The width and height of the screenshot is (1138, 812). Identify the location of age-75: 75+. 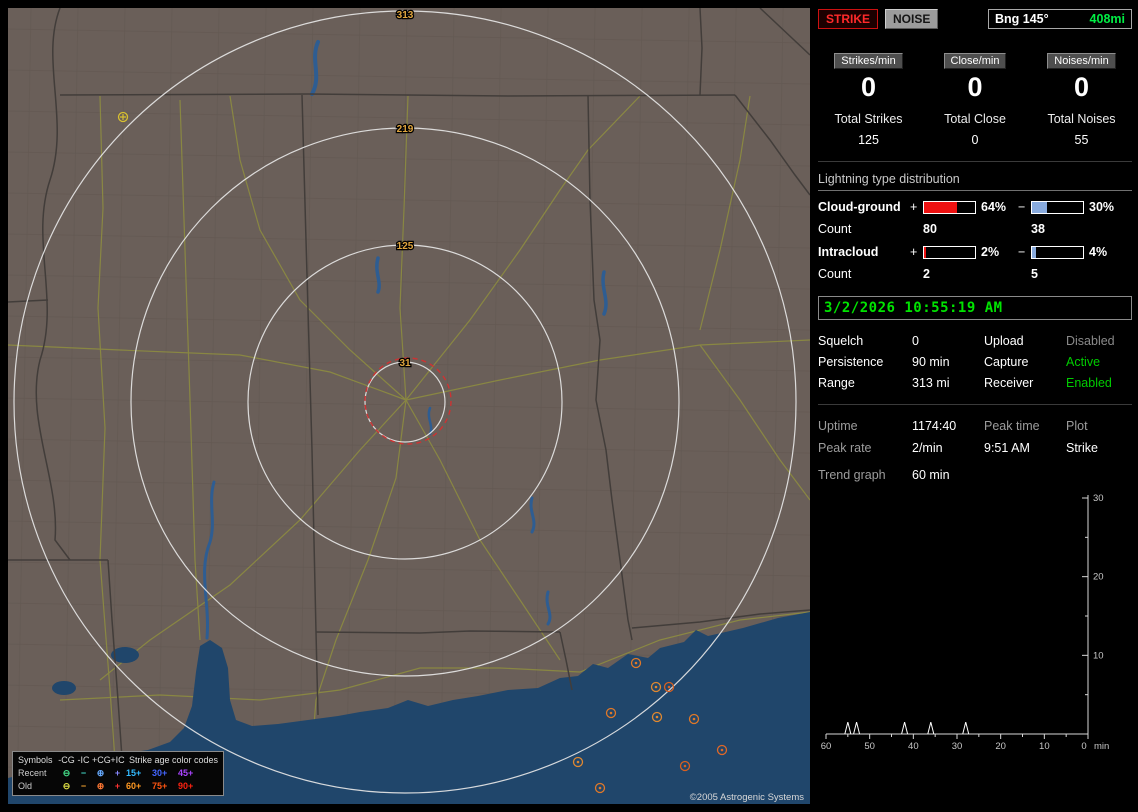
(160, 786).